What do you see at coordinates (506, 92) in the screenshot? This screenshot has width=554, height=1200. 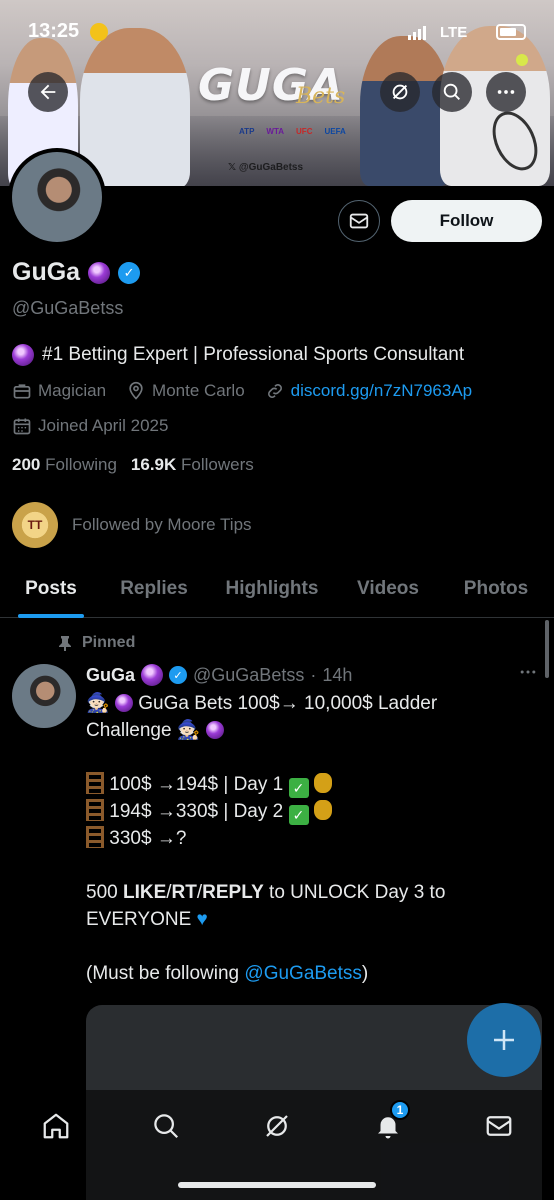 I see `more-options-button` at bounding box center [506, 92].